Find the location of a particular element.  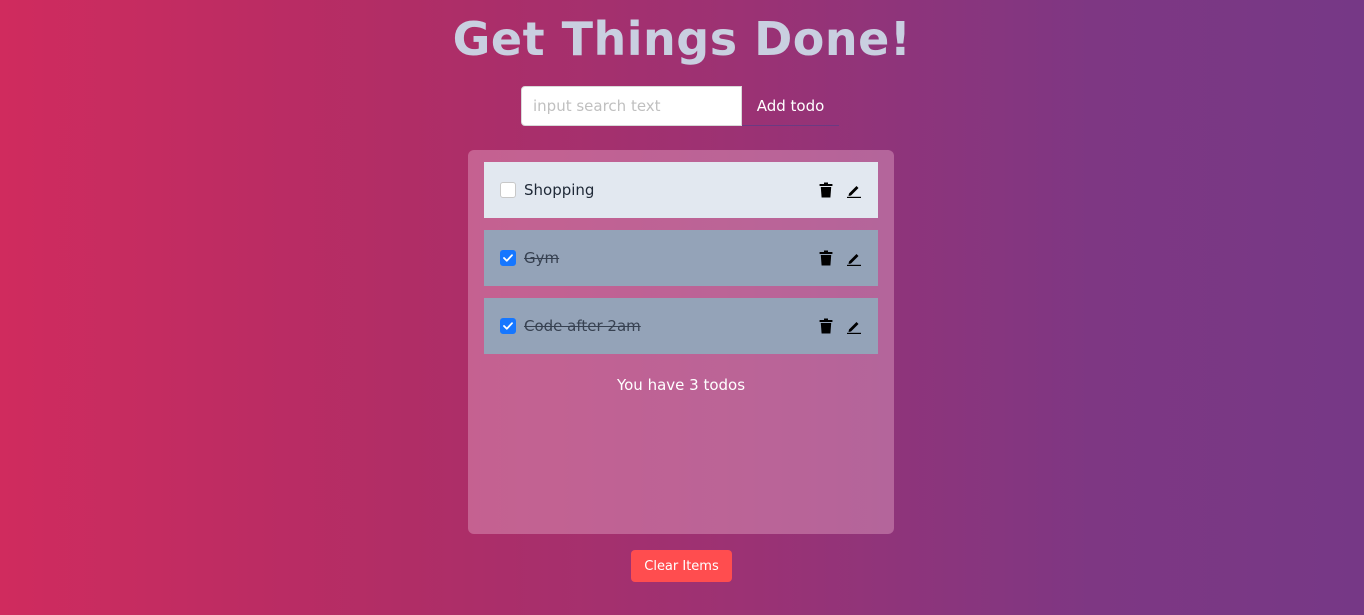

todo-item: Gym is located at coordinates (681, 258).